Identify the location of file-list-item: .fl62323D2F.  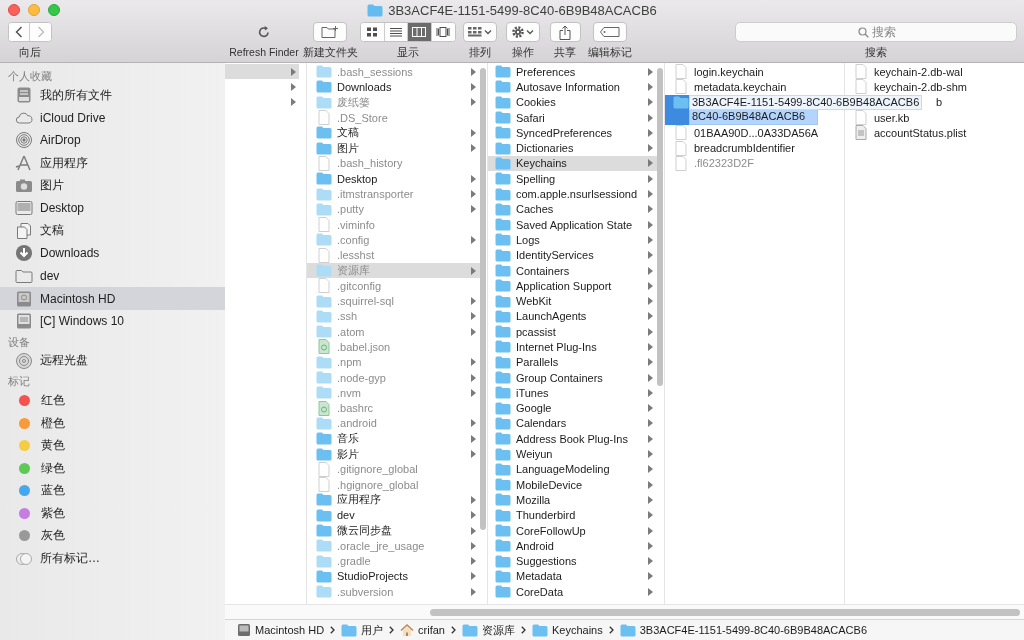
(751, 163).